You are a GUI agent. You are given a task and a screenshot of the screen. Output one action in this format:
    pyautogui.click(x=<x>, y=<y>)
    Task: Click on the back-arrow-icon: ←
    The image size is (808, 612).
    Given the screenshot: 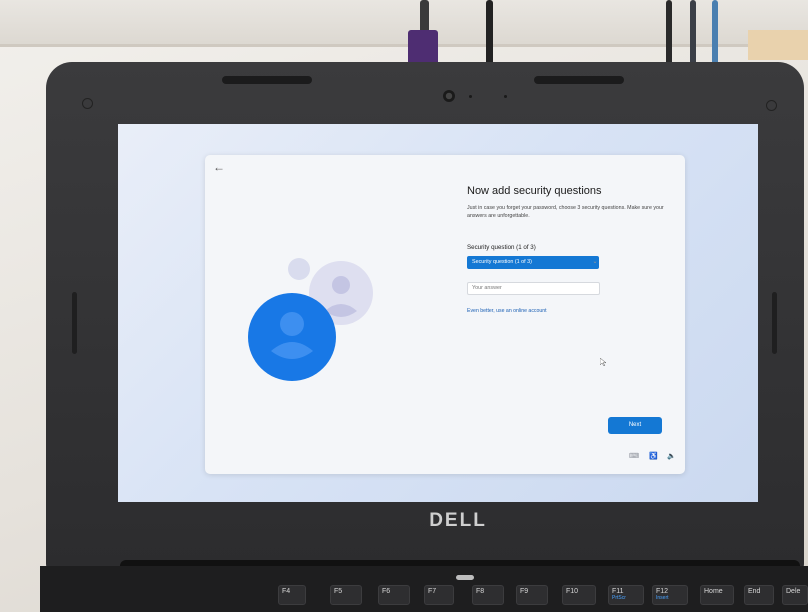 What is the action you would take?
    pyautogui.click(x=220, y=167)
    